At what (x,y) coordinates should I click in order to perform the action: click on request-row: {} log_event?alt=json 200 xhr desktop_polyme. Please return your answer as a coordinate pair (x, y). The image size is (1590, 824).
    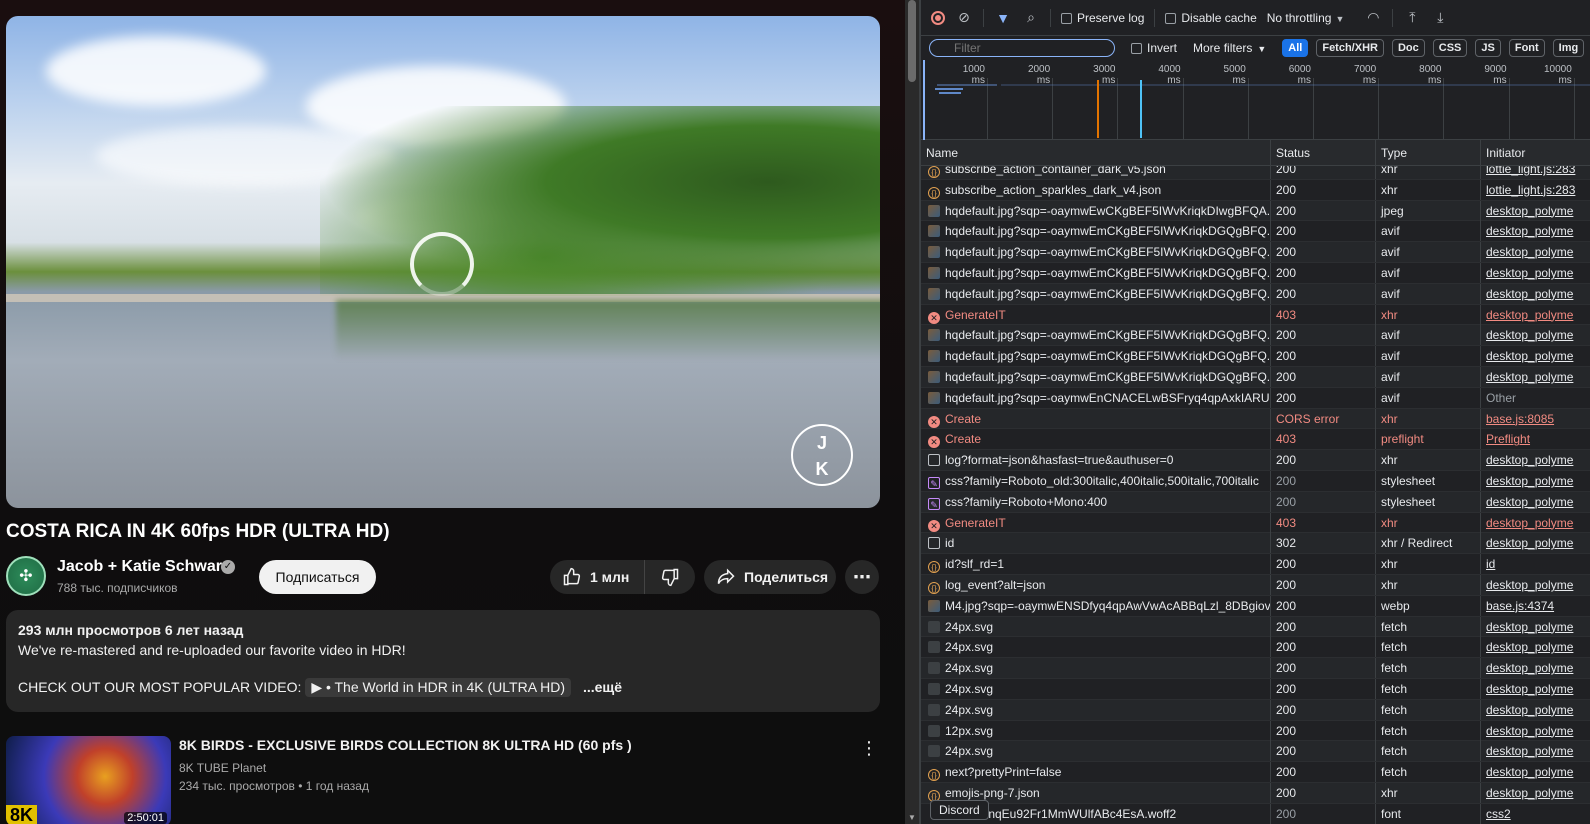
    Looking at the image, I should click on (1255, 585).